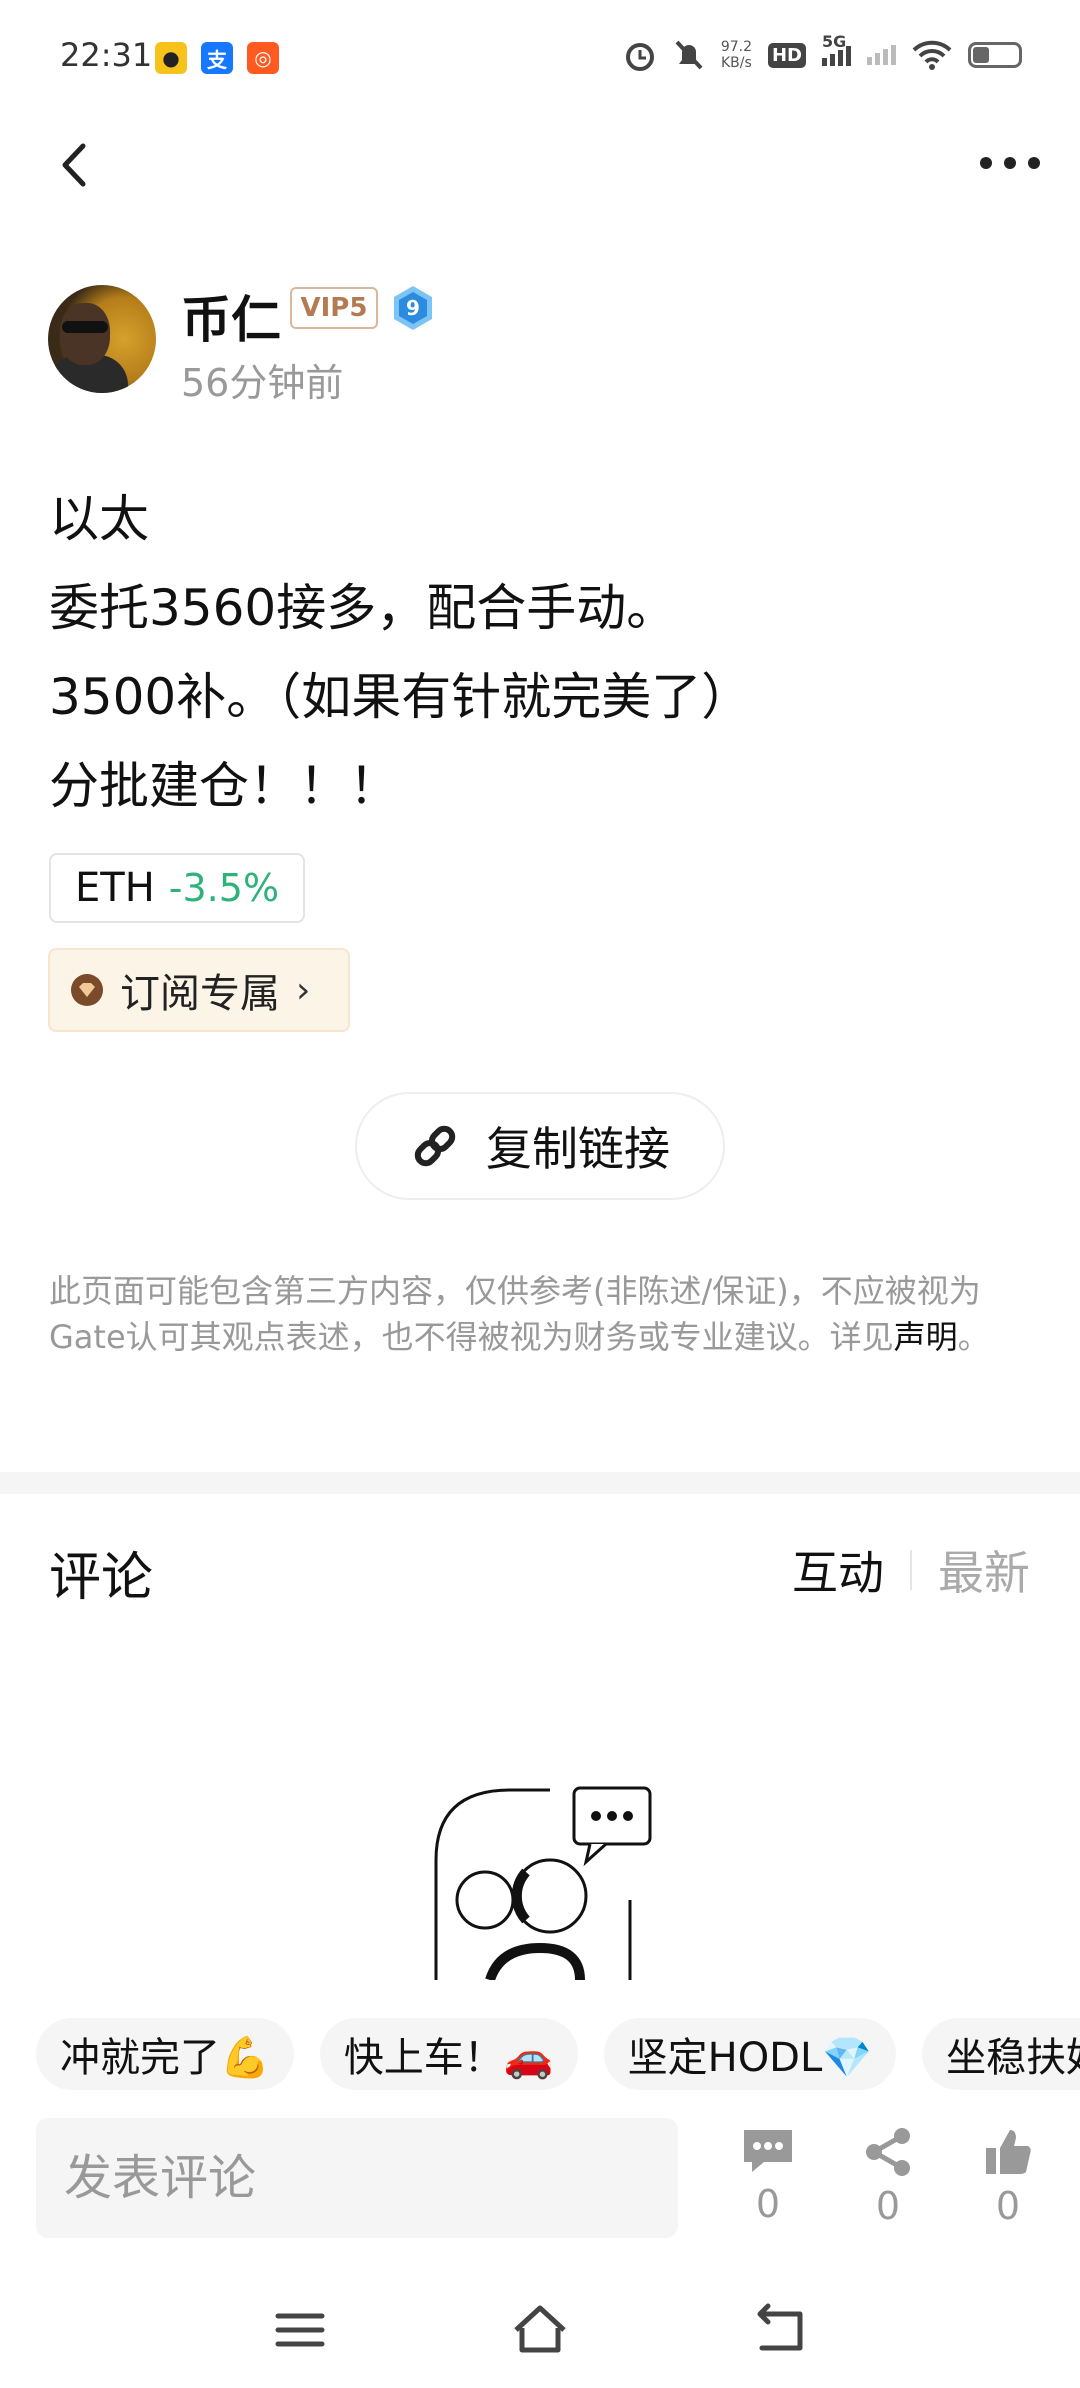 The height and width of the screenshot is (2388, 1080). What do you see at coordinates (101, 1578) in the screenshot?
I see `comments-title: 评论` at bounding box center [101, 1578].